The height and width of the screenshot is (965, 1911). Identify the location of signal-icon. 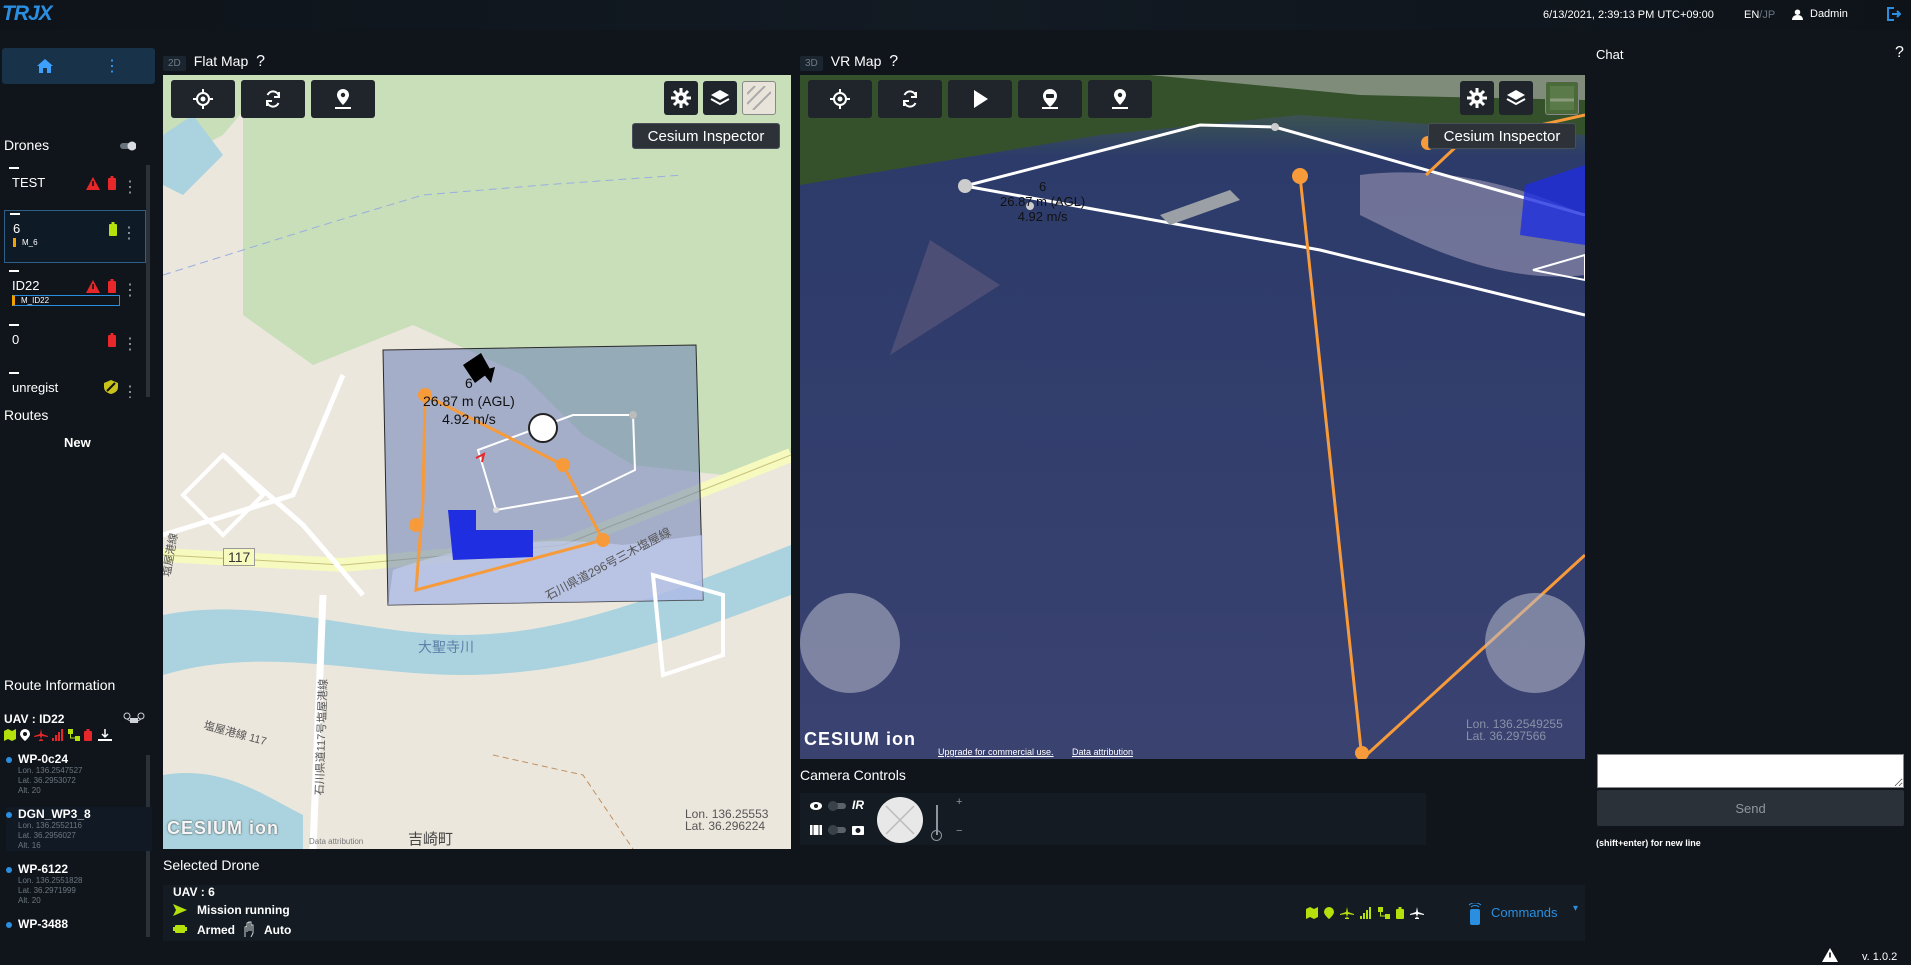
(1365, 913).